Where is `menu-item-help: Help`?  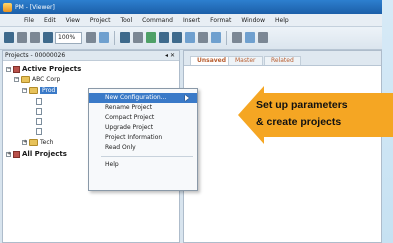
menu-item-help: Help is located at coordinates (143, 165).